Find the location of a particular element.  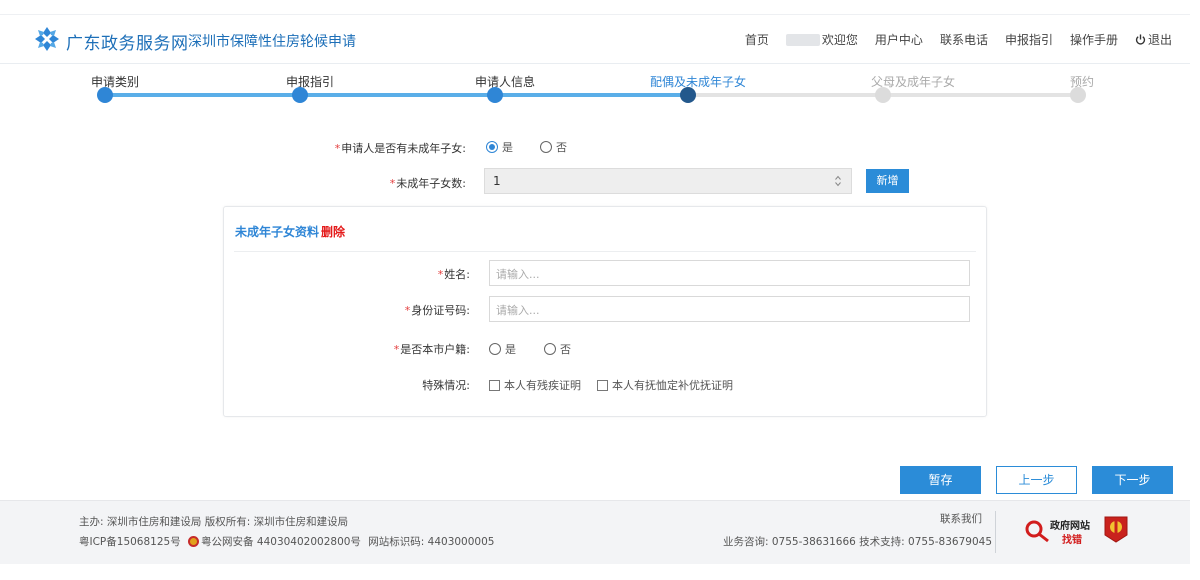

next-step-button: 下一步 is located at coordinates (1132, 480).